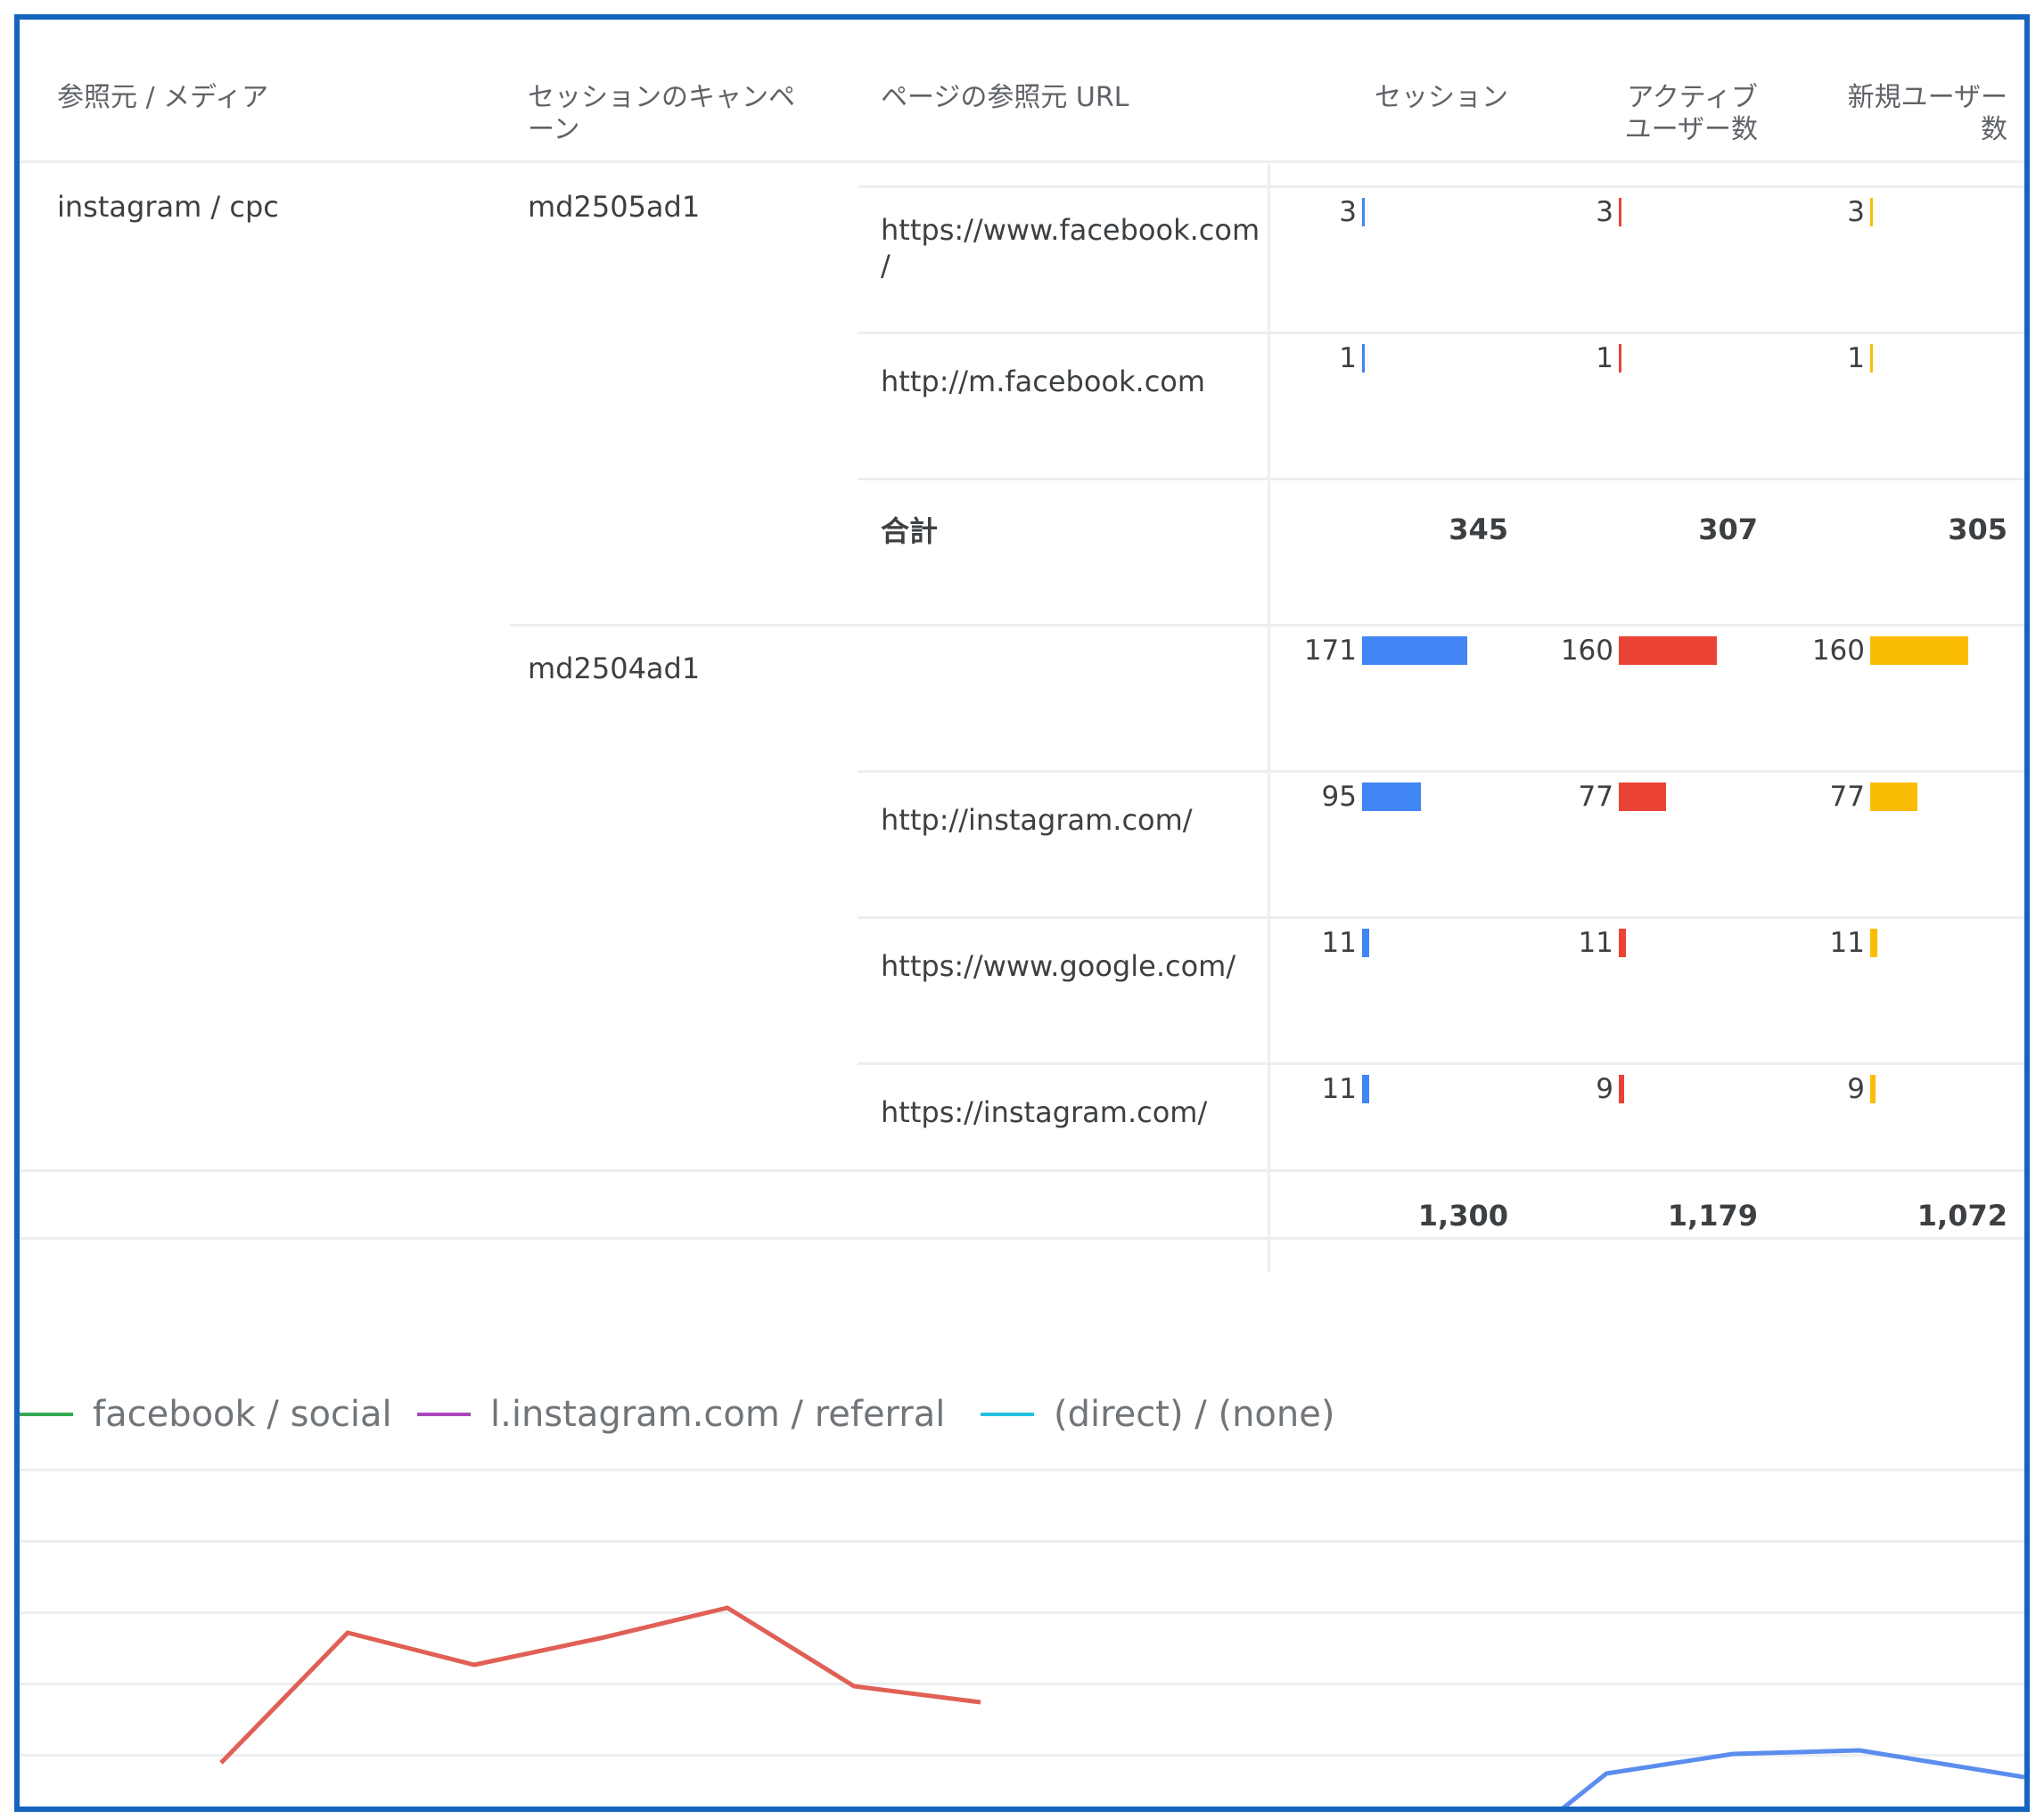 The image size is (2044, 1819). What do you see at coordinates (1856, 358) in the screenshot?
I see `metric-value-new-users: 1` at bounding box center [1856, 358].